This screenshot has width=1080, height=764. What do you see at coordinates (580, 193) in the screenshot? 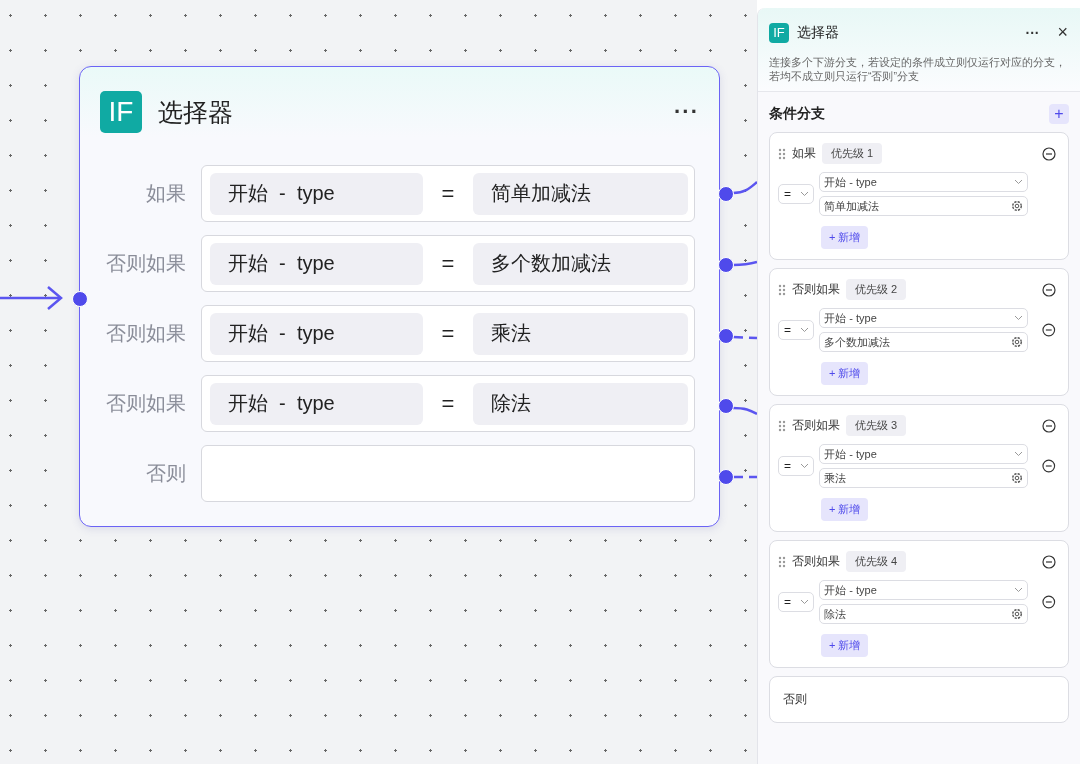
I see `value-pill: 简单加减法` at bounding box center [580, 193].